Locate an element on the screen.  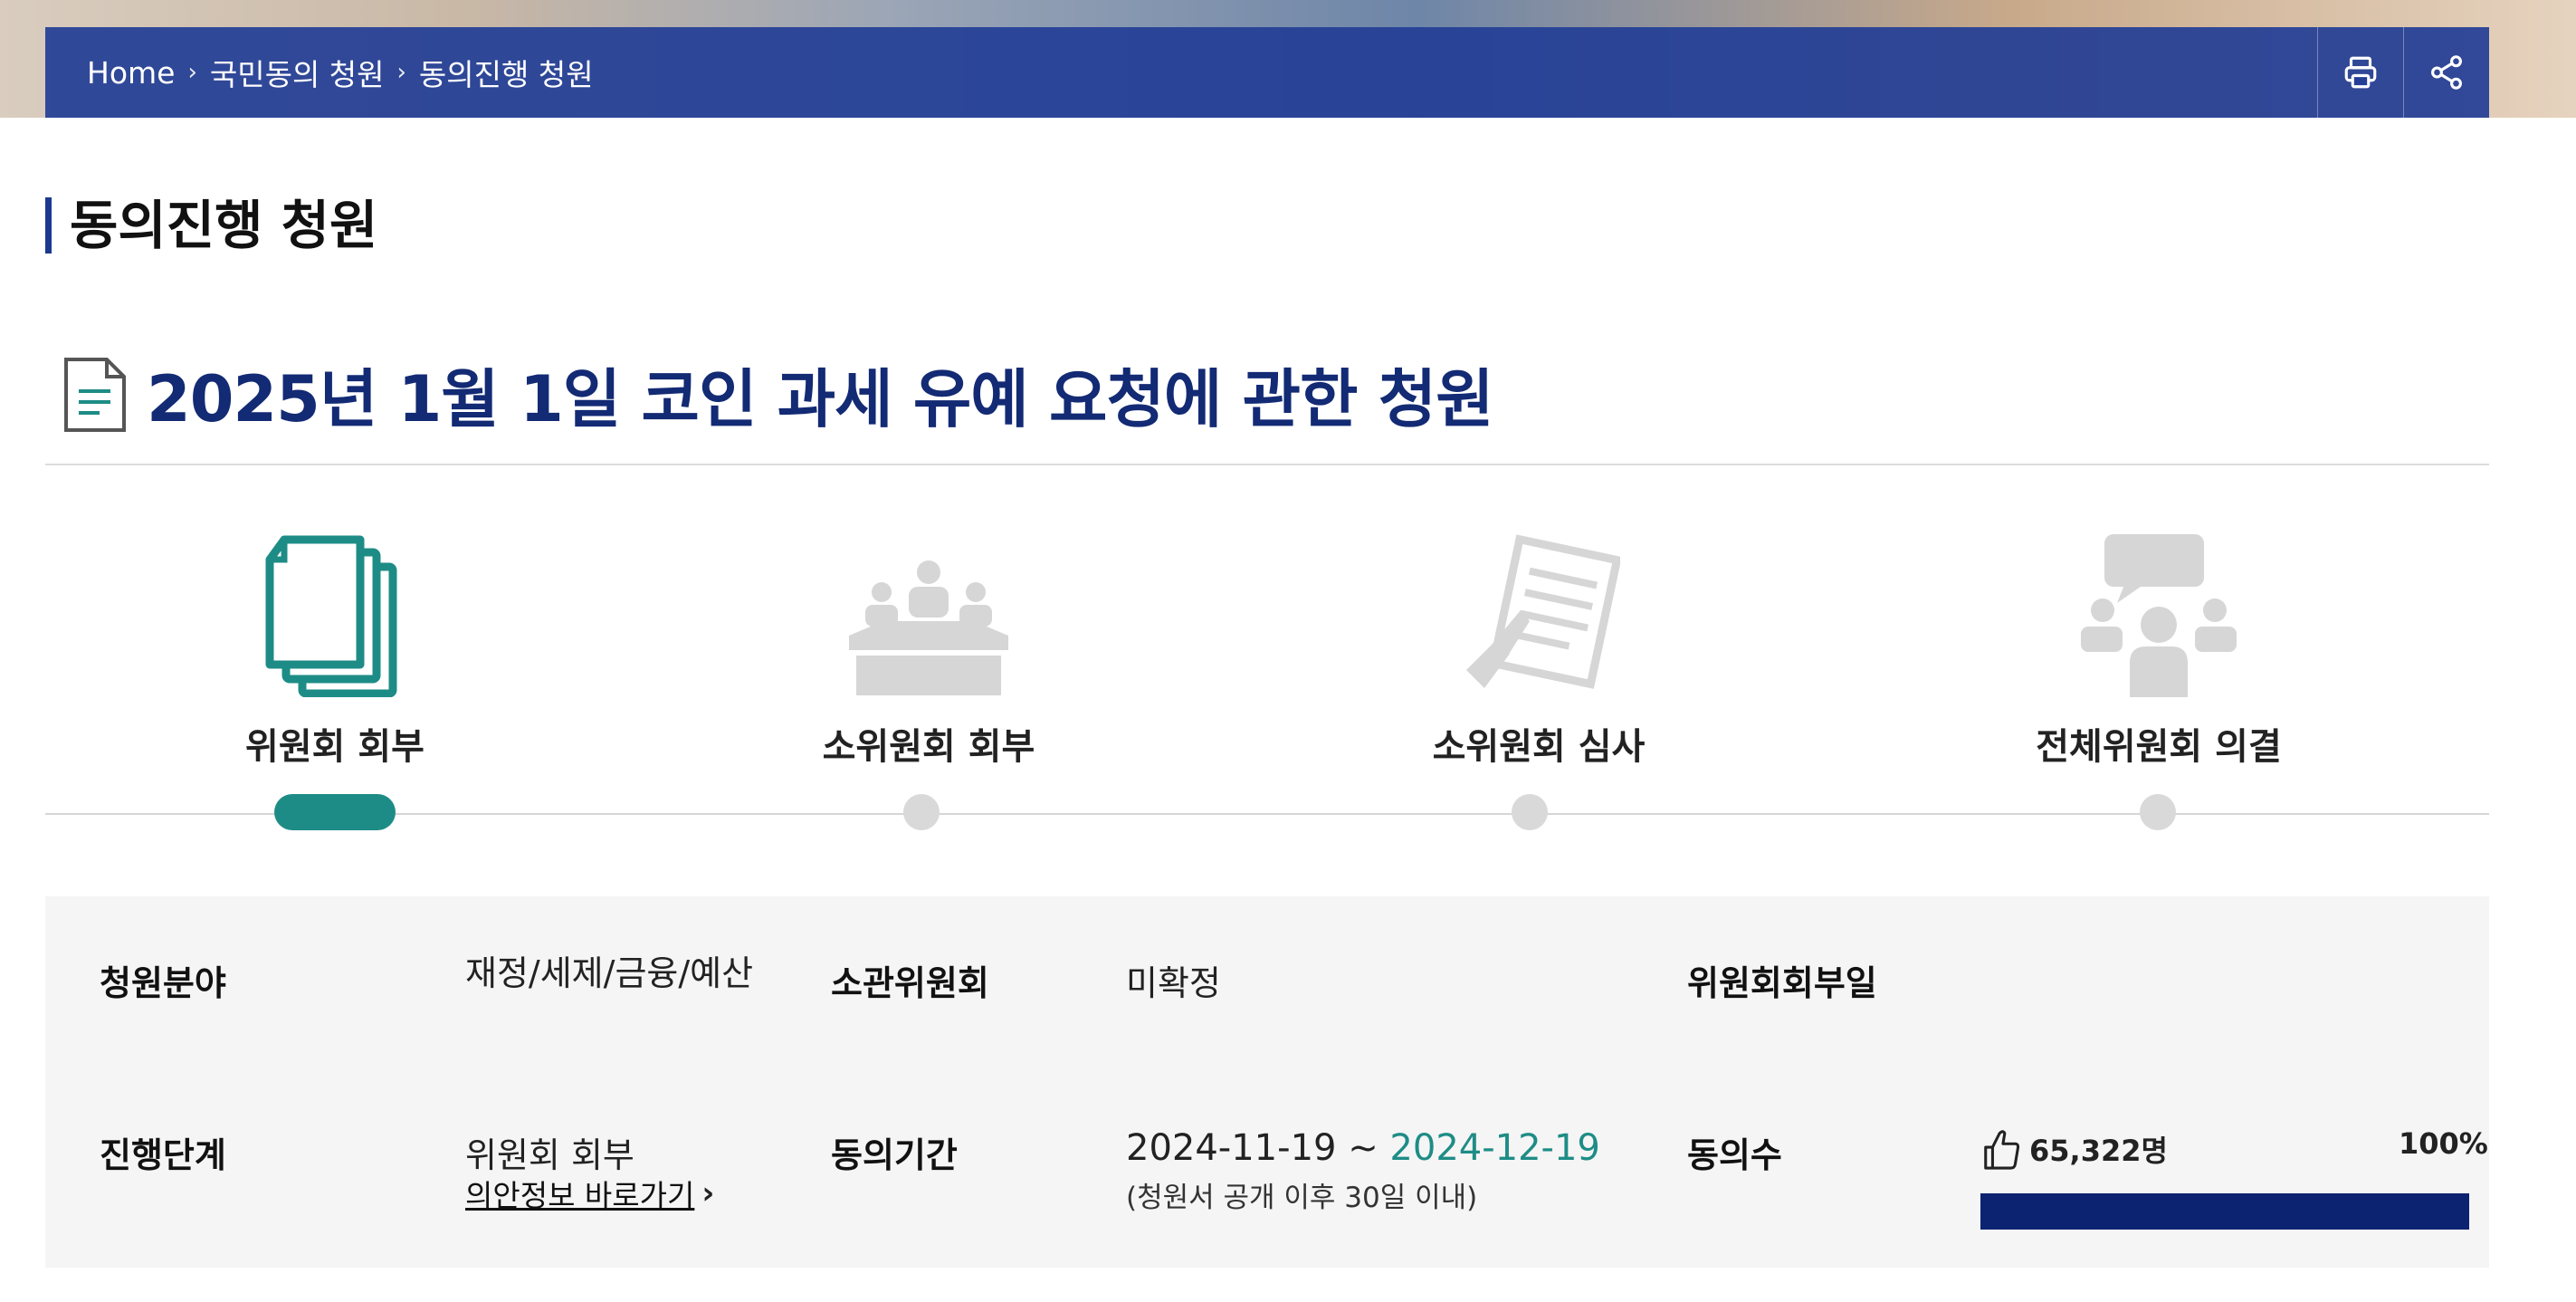
thumbs-up-icon is located at coordinates (2002, 1150).